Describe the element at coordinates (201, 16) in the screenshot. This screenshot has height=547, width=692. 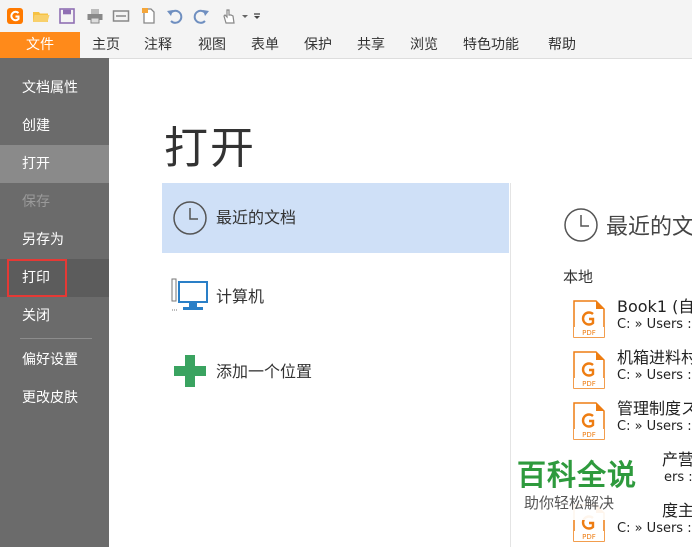
I see `redo-icon` at that location.